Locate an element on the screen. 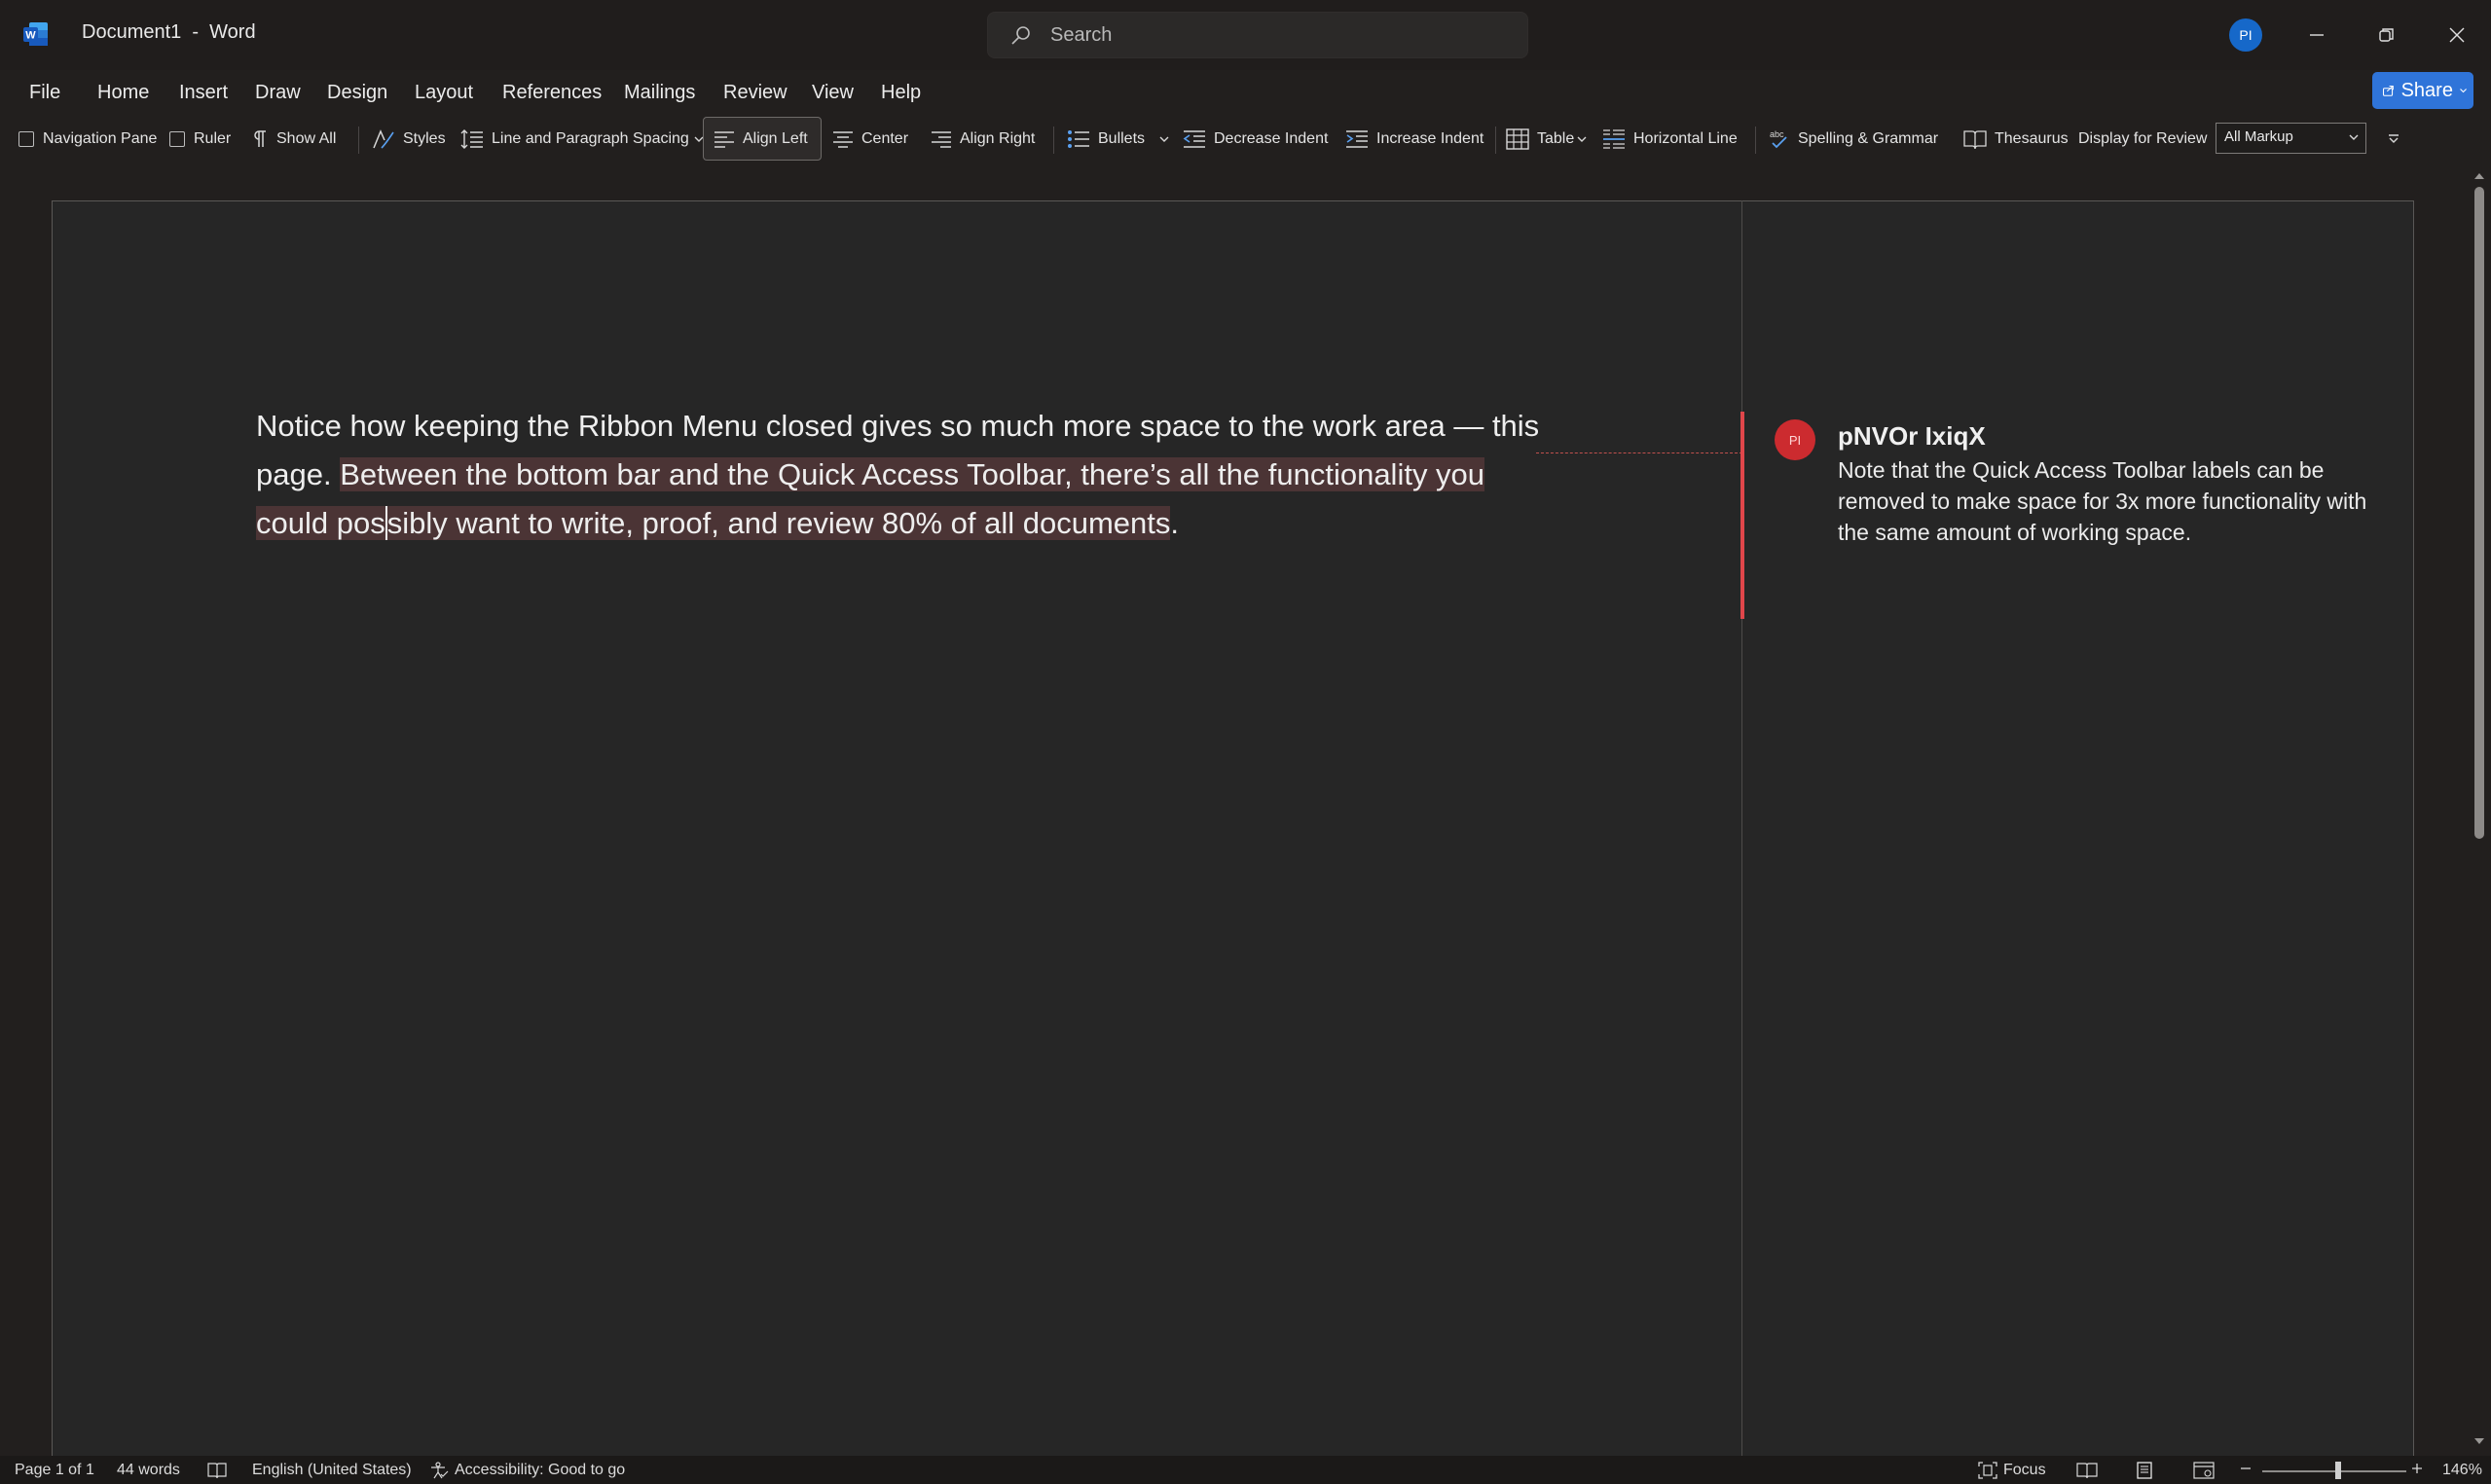 The height and width of the screenshot is (1484, 2491). center-button: Center is located at coordinates (870, 139).